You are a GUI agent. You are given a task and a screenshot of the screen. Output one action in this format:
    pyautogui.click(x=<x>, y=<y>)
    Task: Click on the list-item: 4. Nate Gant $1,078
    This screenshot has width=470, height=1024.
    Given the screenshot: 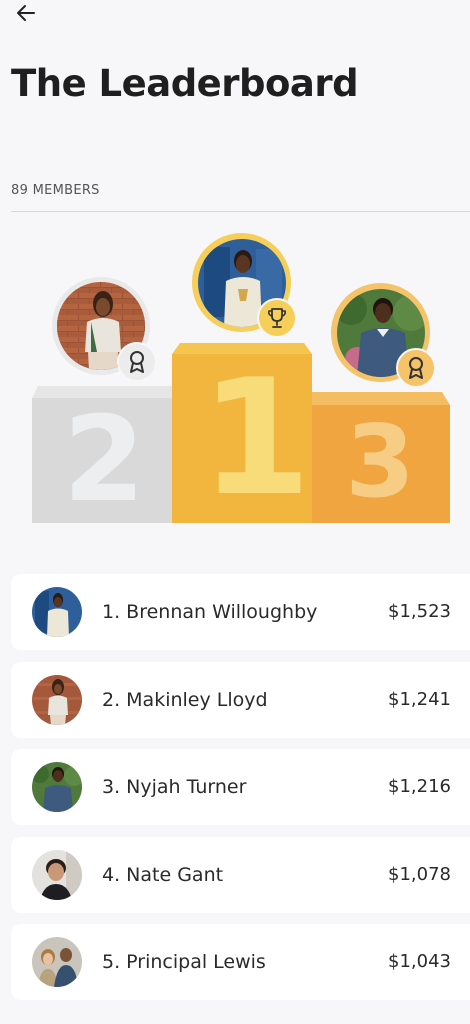 What is the action you would take?
    pyautogui.click(x=240, y=874)
    